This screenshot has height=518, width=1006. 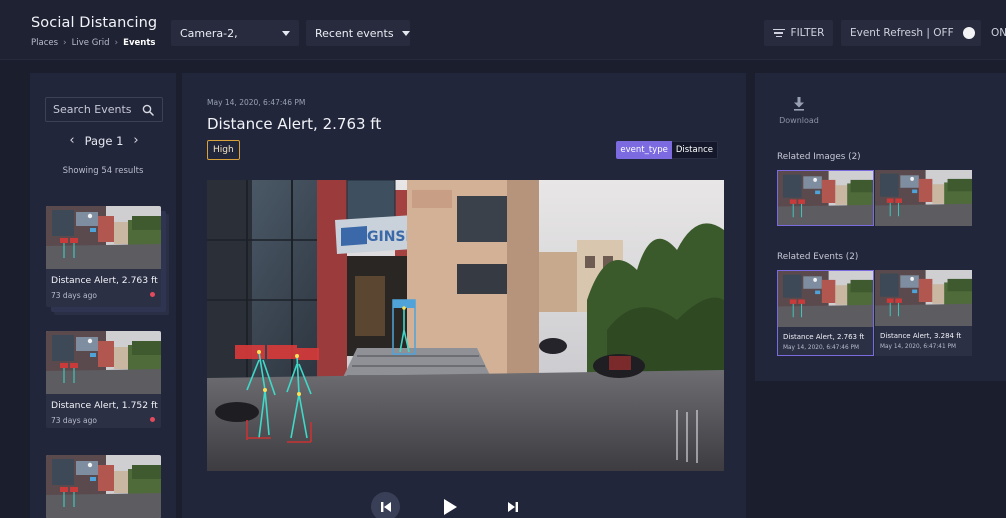 I want to click on filter-button: FILTER, so click(x=798, y=33).